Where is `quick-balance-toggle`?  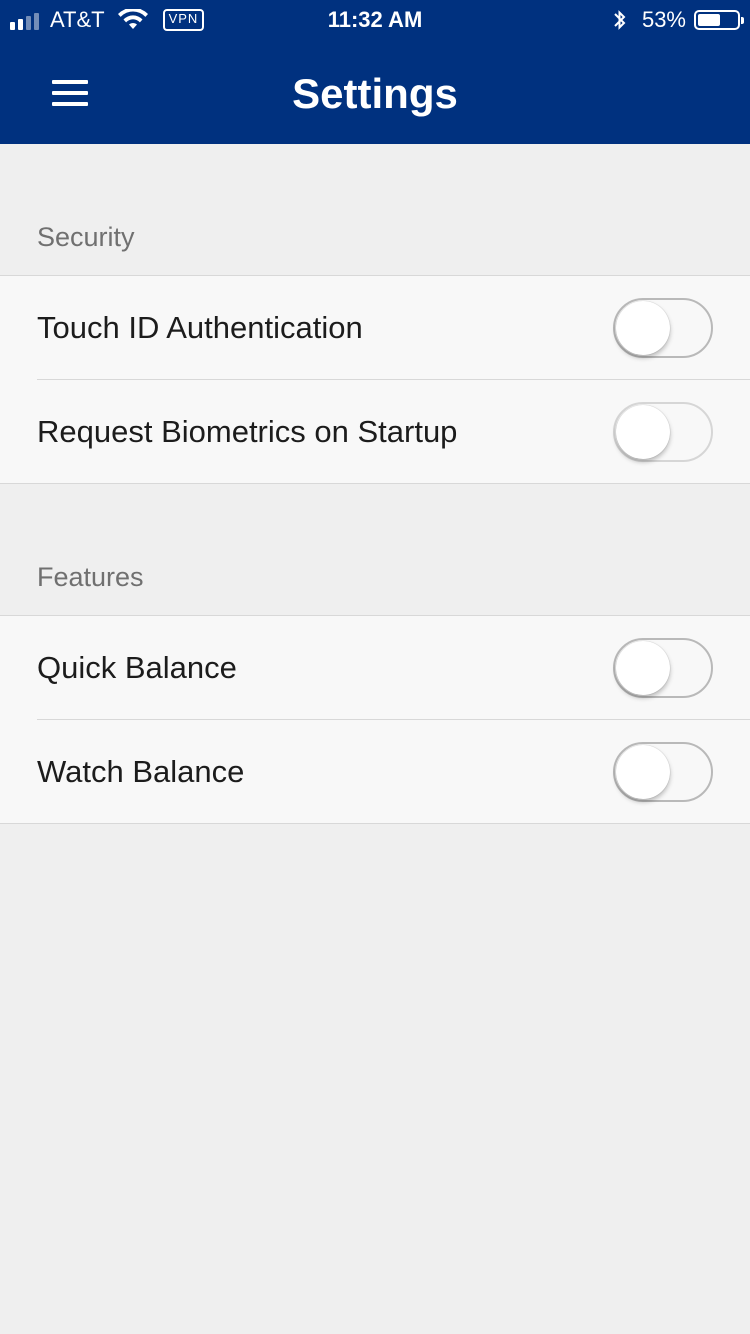
quick-balance-toggle is located at coordinates (663, 668).